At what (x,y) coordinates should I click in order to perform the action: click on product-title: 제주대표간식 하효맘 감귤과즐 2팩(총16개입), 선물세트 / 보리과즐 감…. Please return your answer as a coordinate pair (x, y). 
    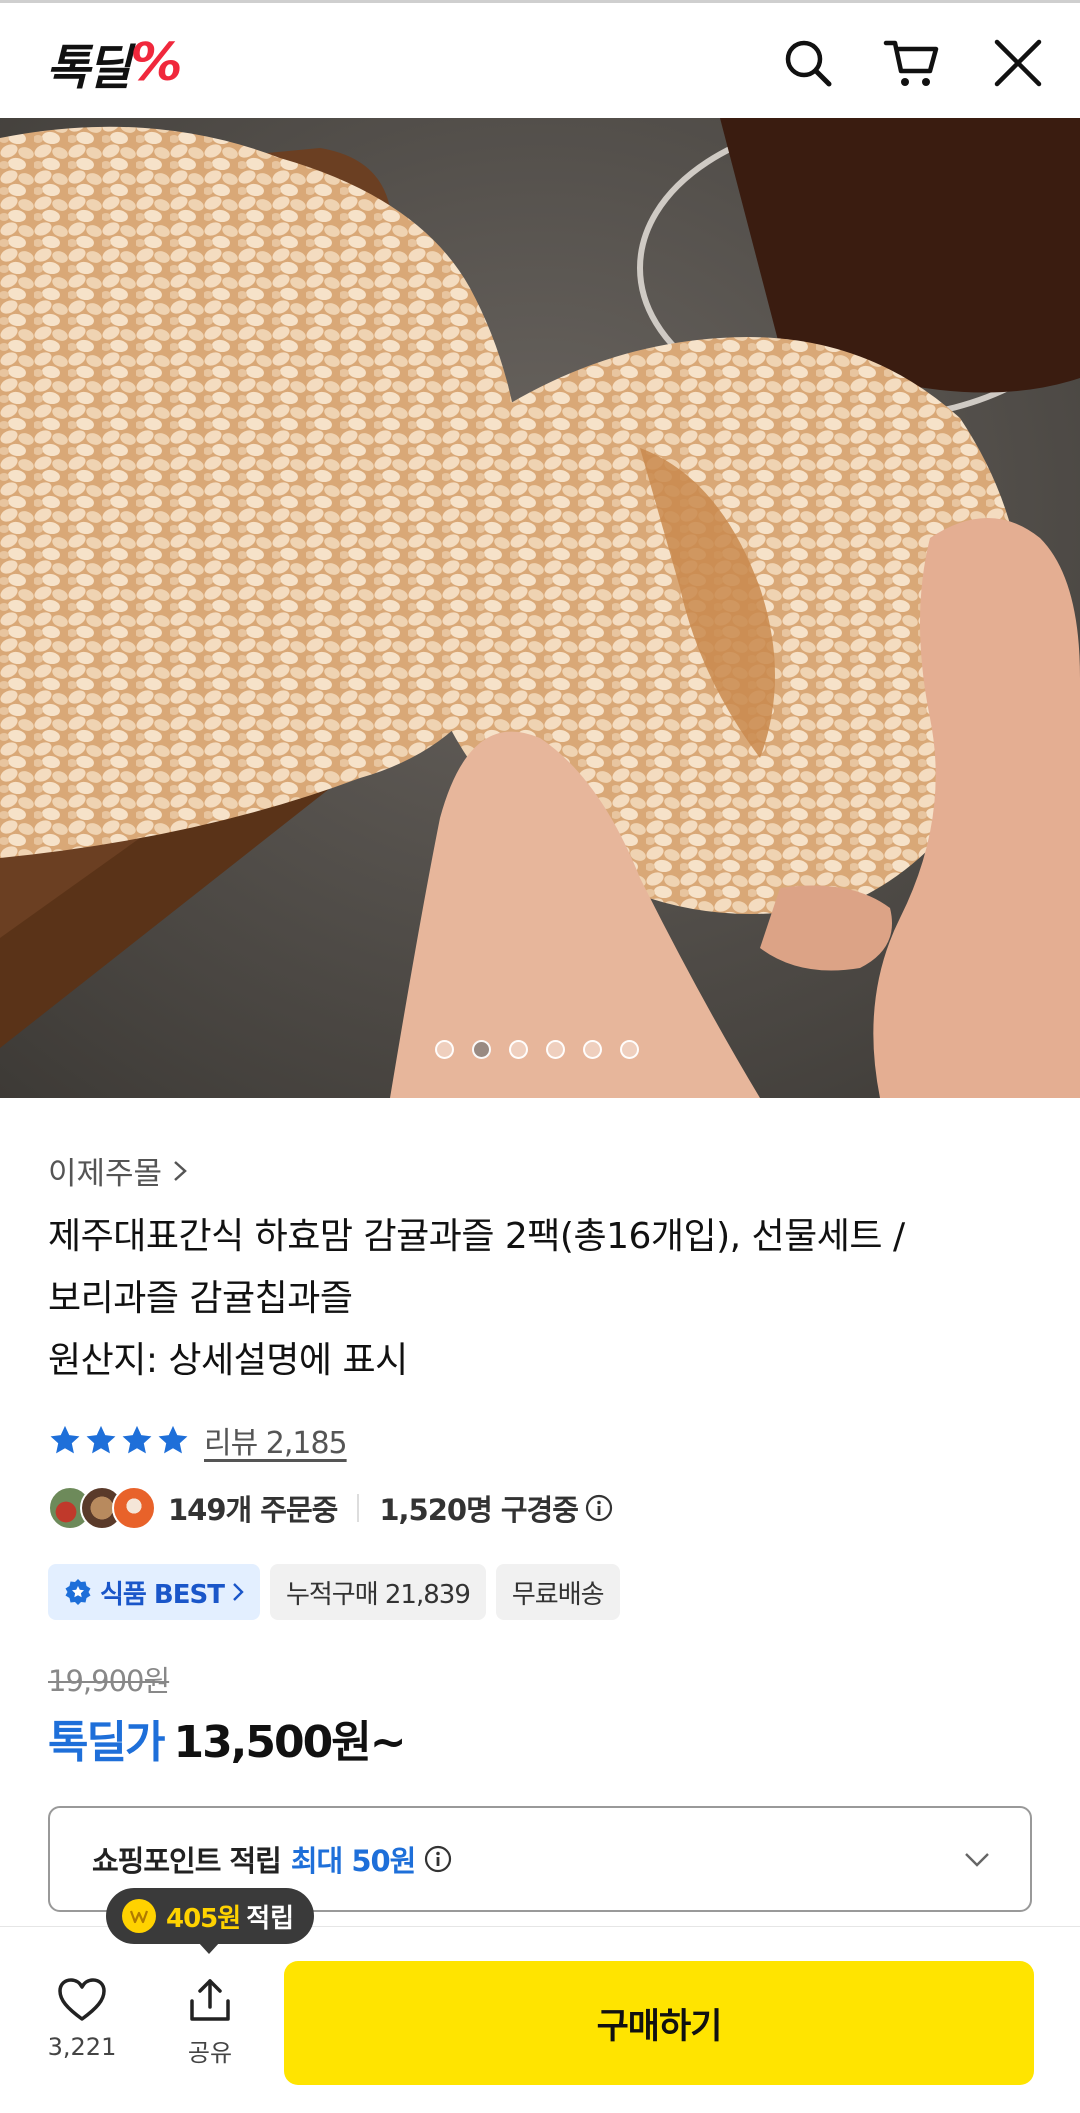
    Looking at the image, I should click on (543, 1299).